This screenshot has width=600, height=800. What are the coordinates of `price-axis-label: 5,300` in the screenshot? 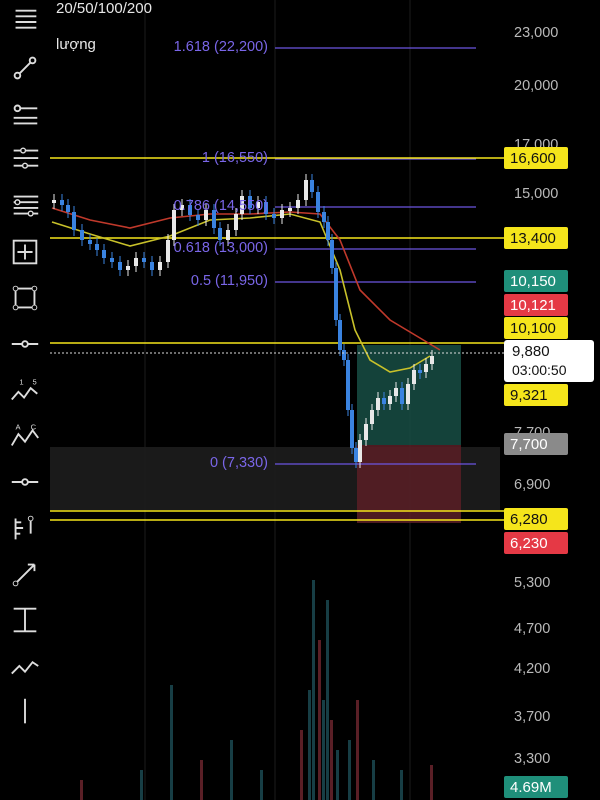 It's located at (532, 583).